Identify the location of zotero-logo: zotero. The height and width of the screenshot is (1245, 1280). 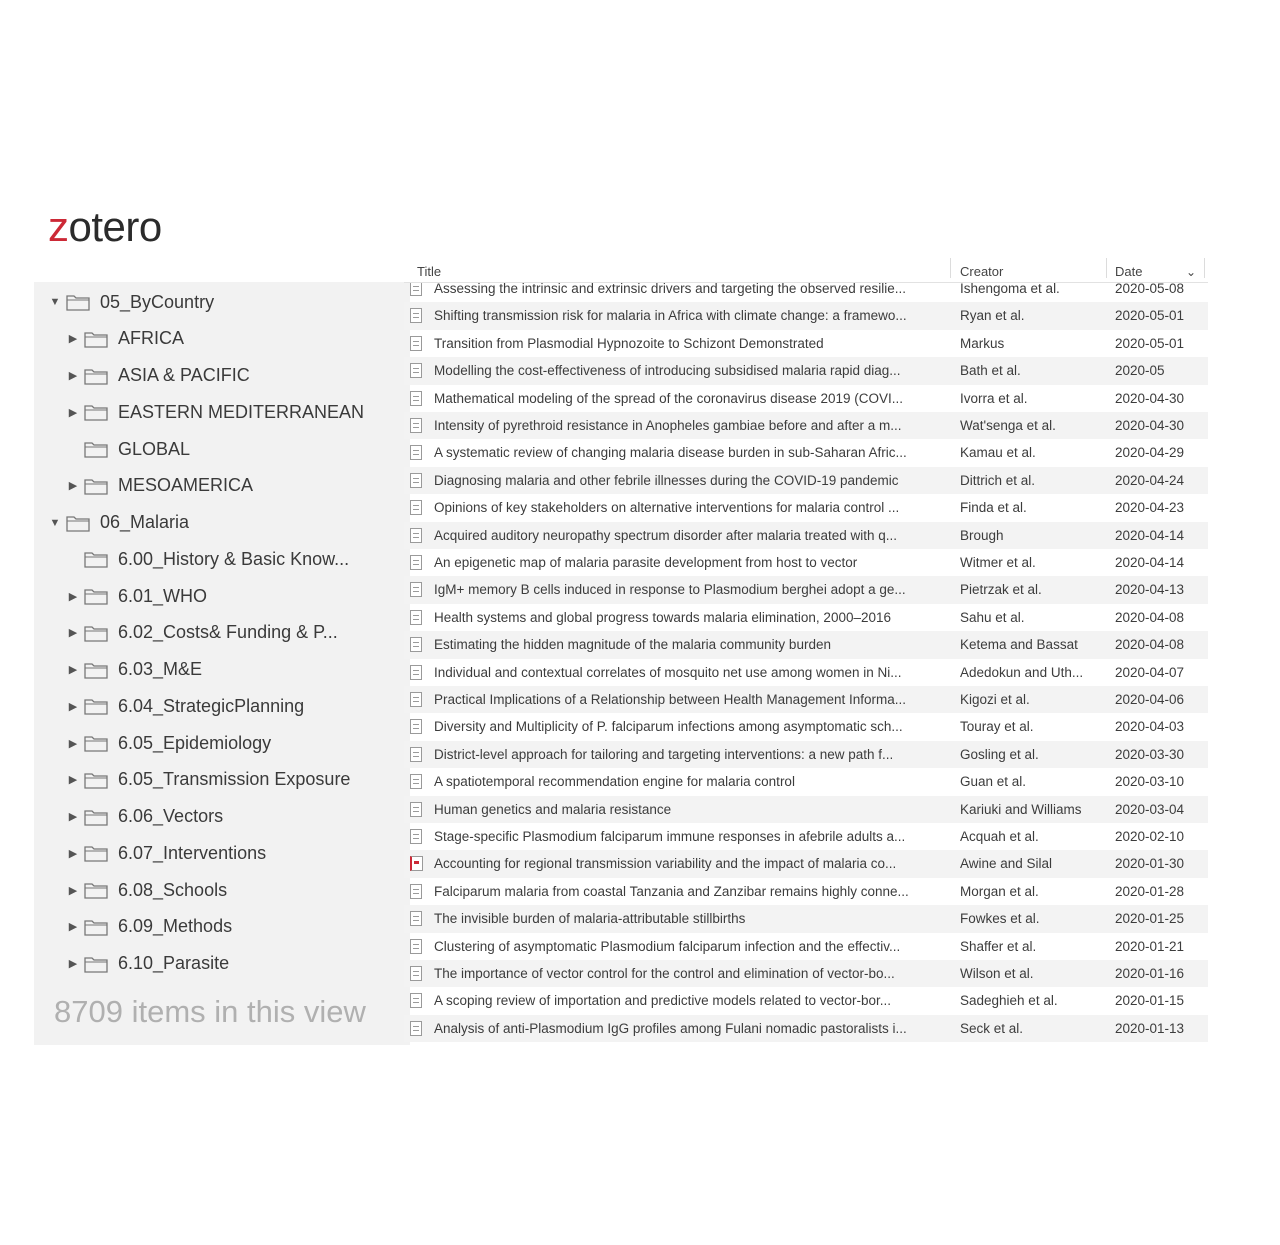
(105, 226).